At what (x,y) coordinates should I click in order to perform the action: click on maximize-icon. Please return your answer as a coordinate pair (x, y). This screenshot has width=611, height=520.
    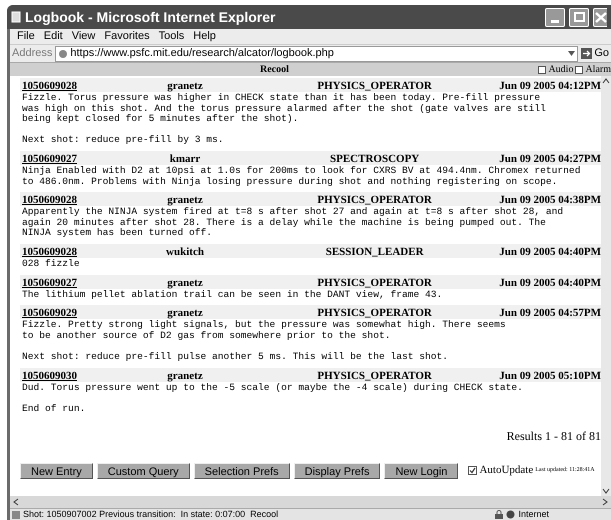
    Looking at the image, I should click on (579, 17).